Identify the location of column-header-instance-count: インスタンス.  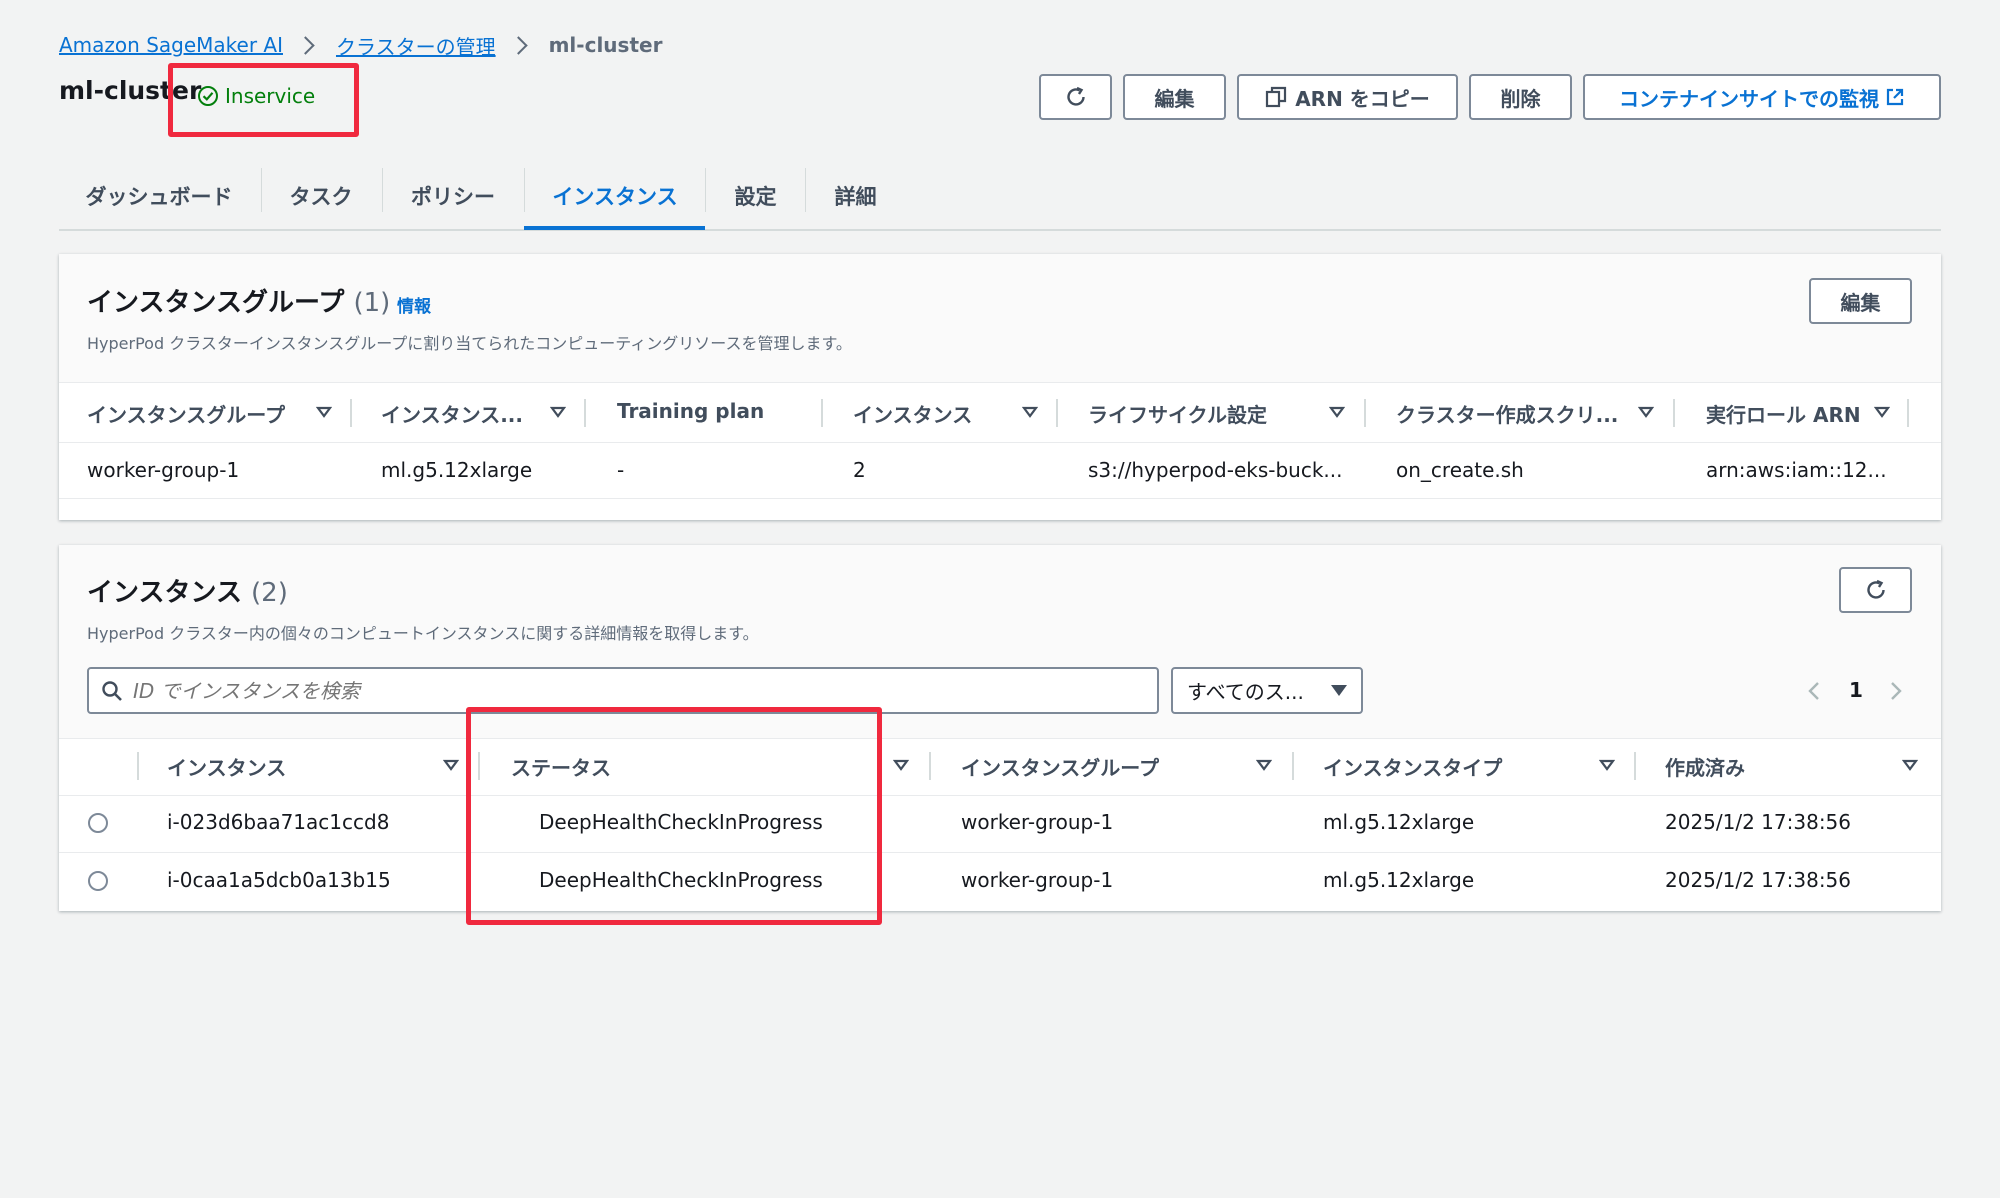
(912, 413).